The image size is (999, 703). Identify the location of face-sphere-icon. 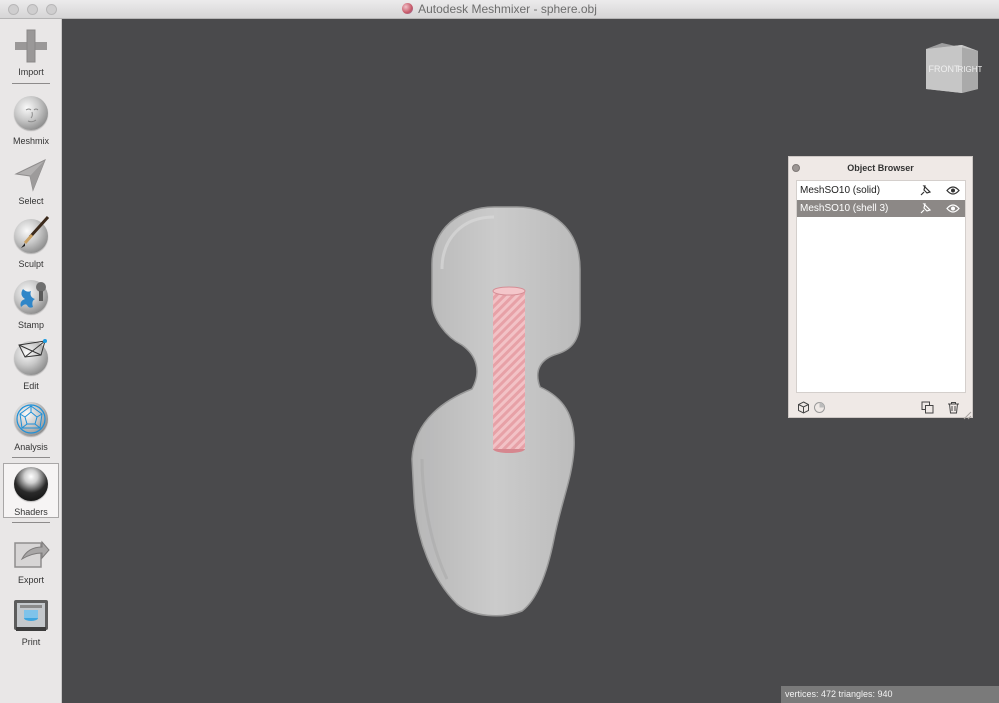
(31, 115).